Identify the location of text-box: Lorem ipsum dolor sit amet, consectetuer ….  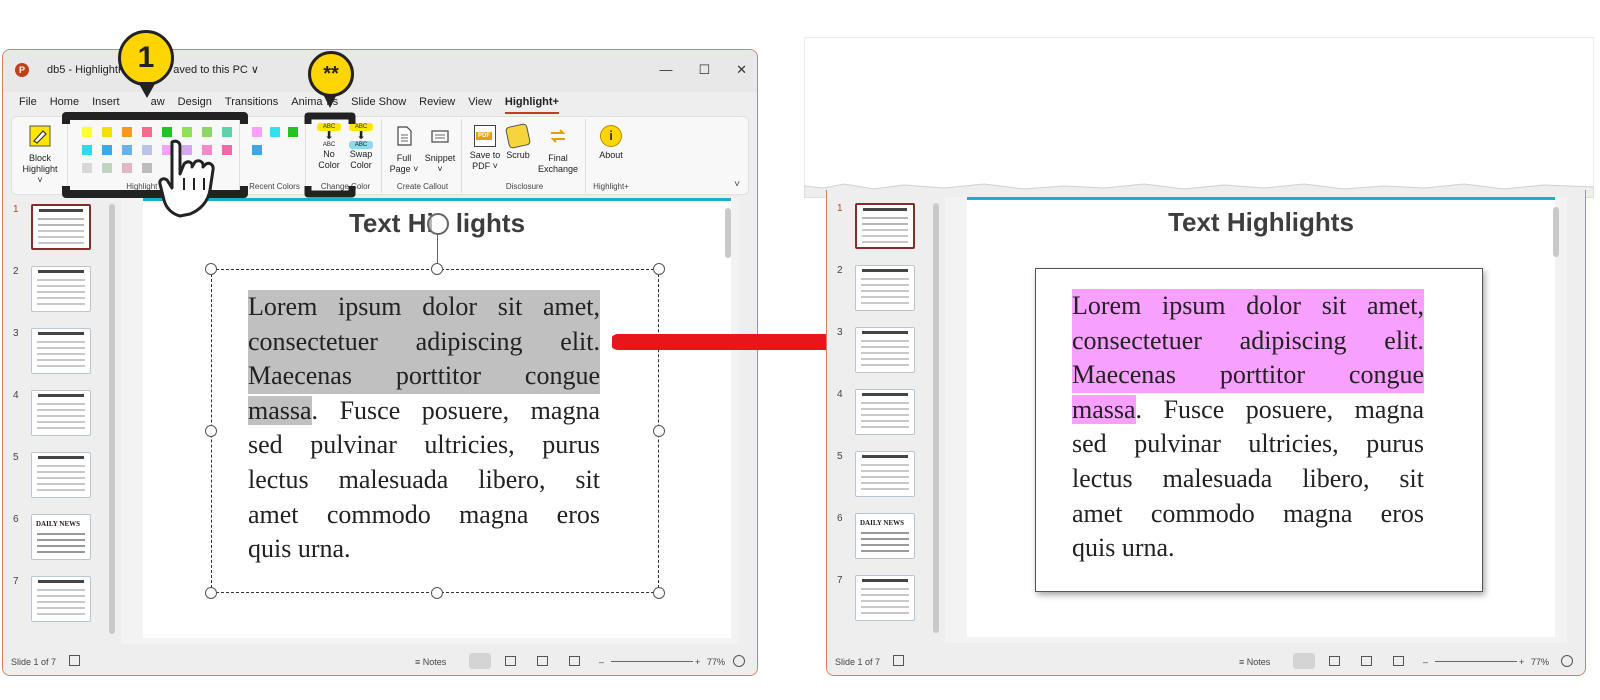
(1259, 430).